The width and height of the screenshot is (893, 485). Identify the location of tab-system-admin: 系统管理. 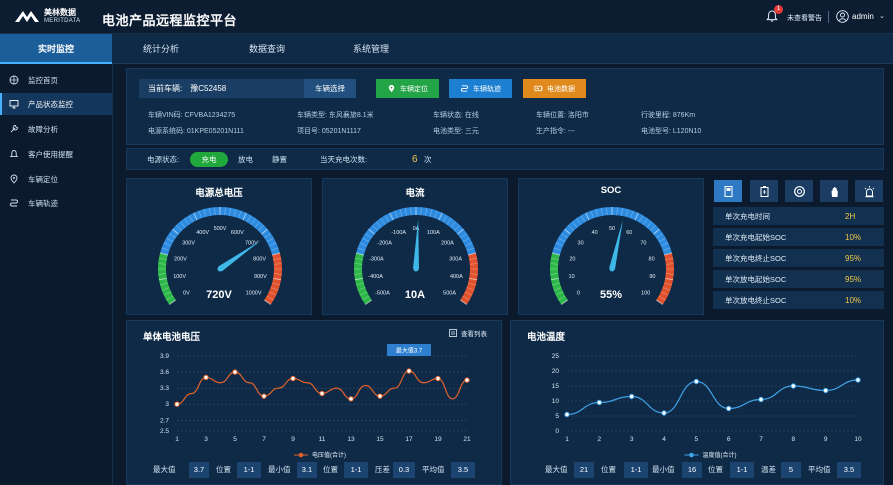
(371, 49).